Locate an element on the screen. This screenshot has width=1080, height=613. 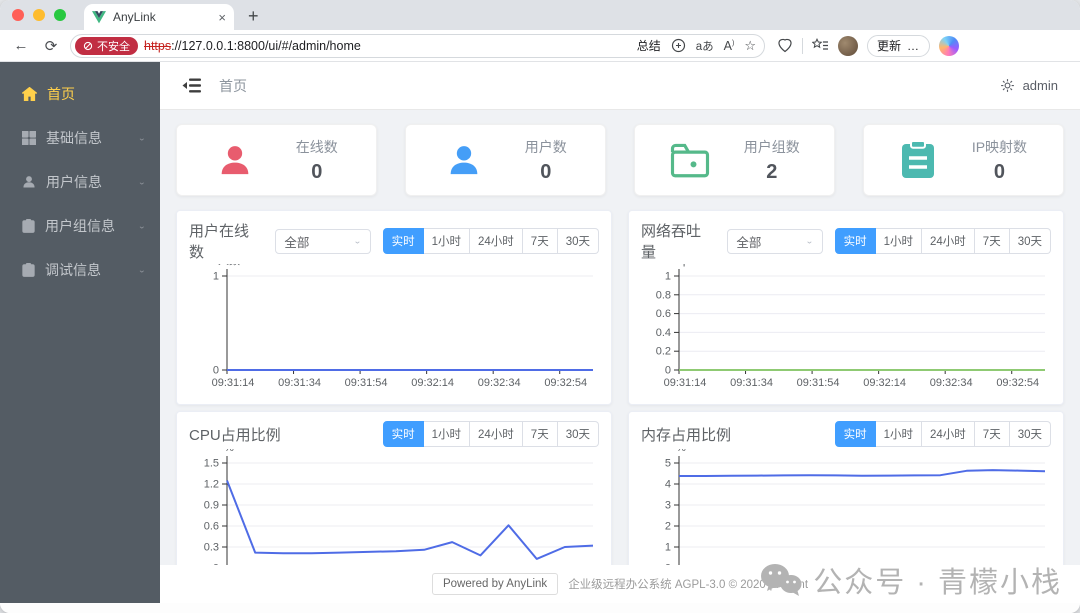
svg-text: 09:32:14 is located at coordinates (432, 383).